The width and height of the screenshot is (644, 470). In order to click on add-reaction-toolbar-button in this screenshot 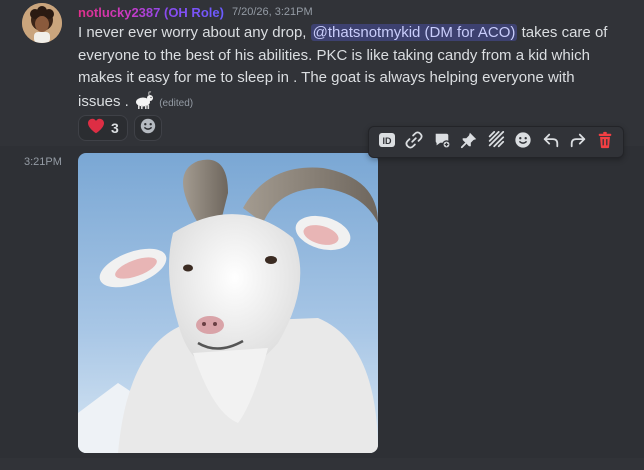, I will do `click(523, 142)`.